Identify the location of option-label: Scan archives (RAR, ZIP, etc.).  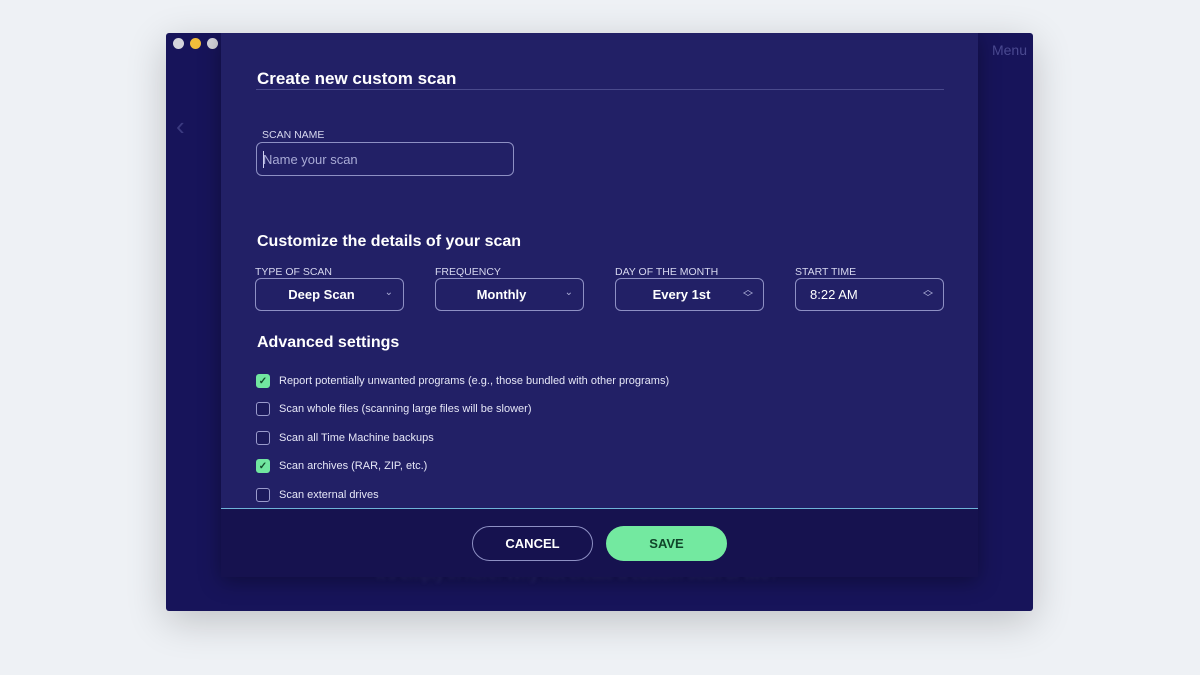
(353, 466).